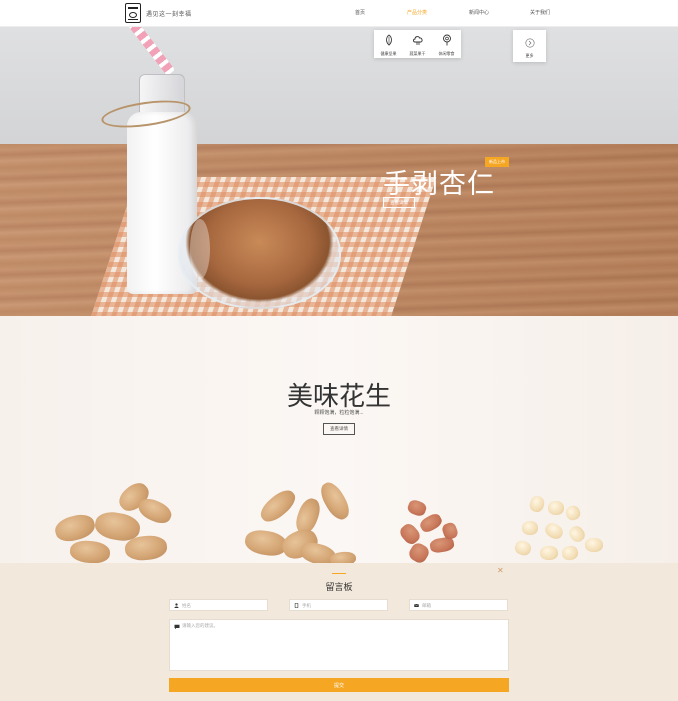  I want to click on message-textarea, so click(342, 645).